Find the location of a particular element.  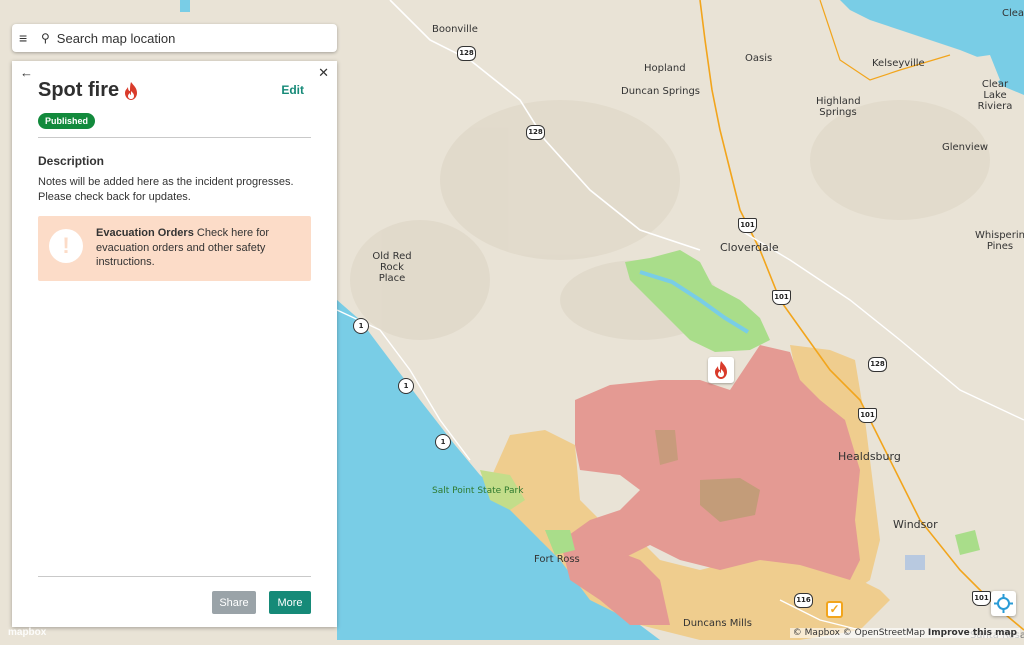

checkmark-marker: ✓ is located at coordinates (834, 609).